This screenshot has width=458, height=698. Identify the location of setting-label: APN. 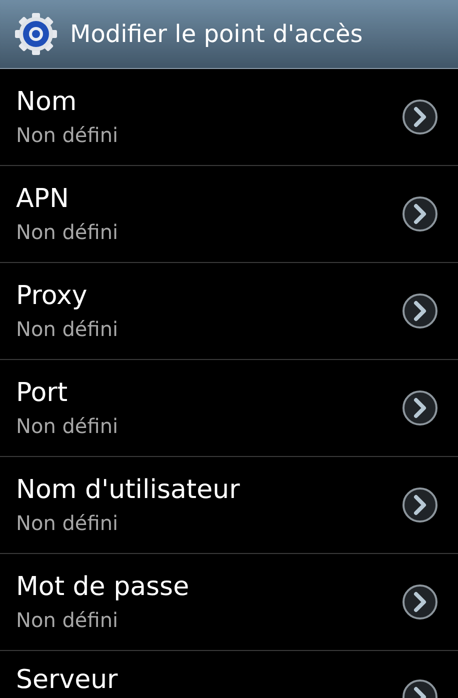
(42, 199).